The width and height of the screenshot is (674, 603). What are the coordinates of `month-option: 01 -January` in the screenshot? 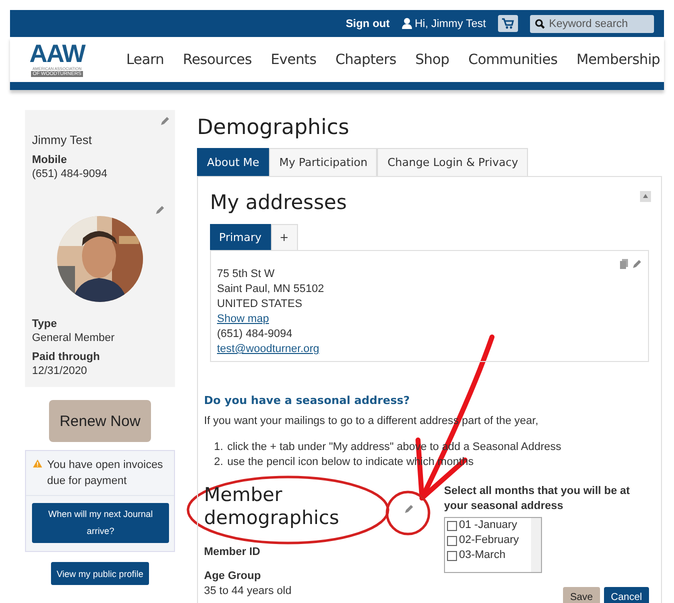 It's located at (488, 525).